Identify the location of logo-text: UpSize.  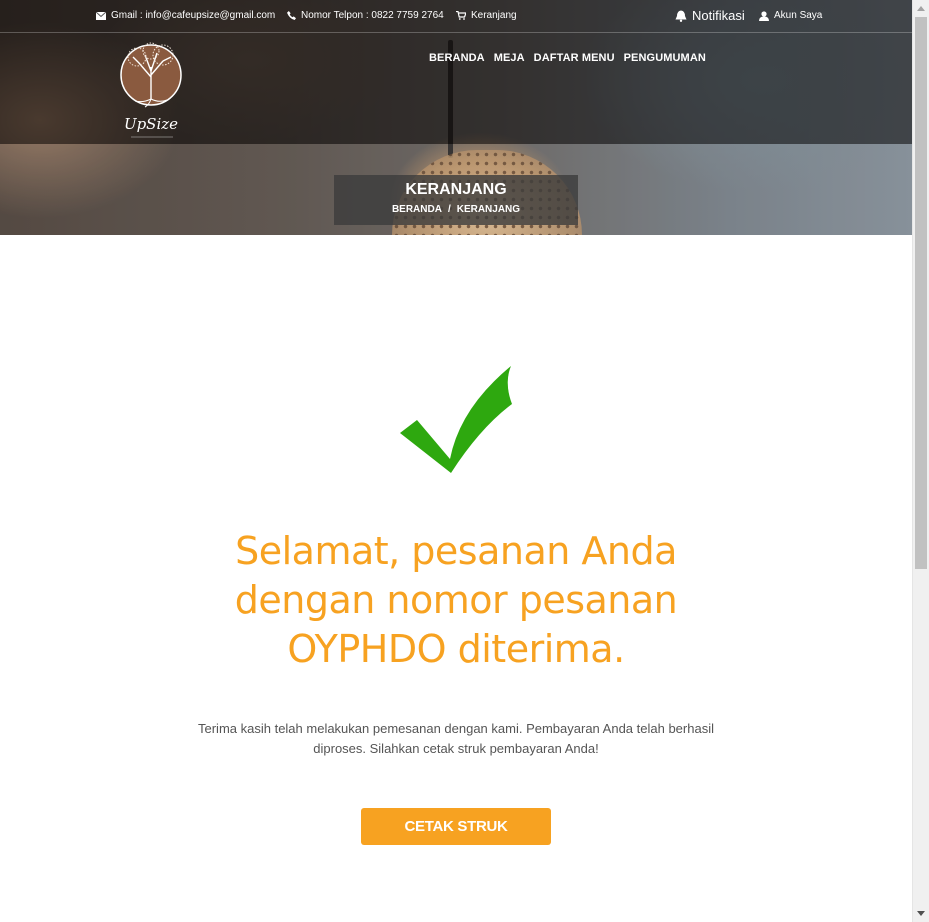
(151, 124).